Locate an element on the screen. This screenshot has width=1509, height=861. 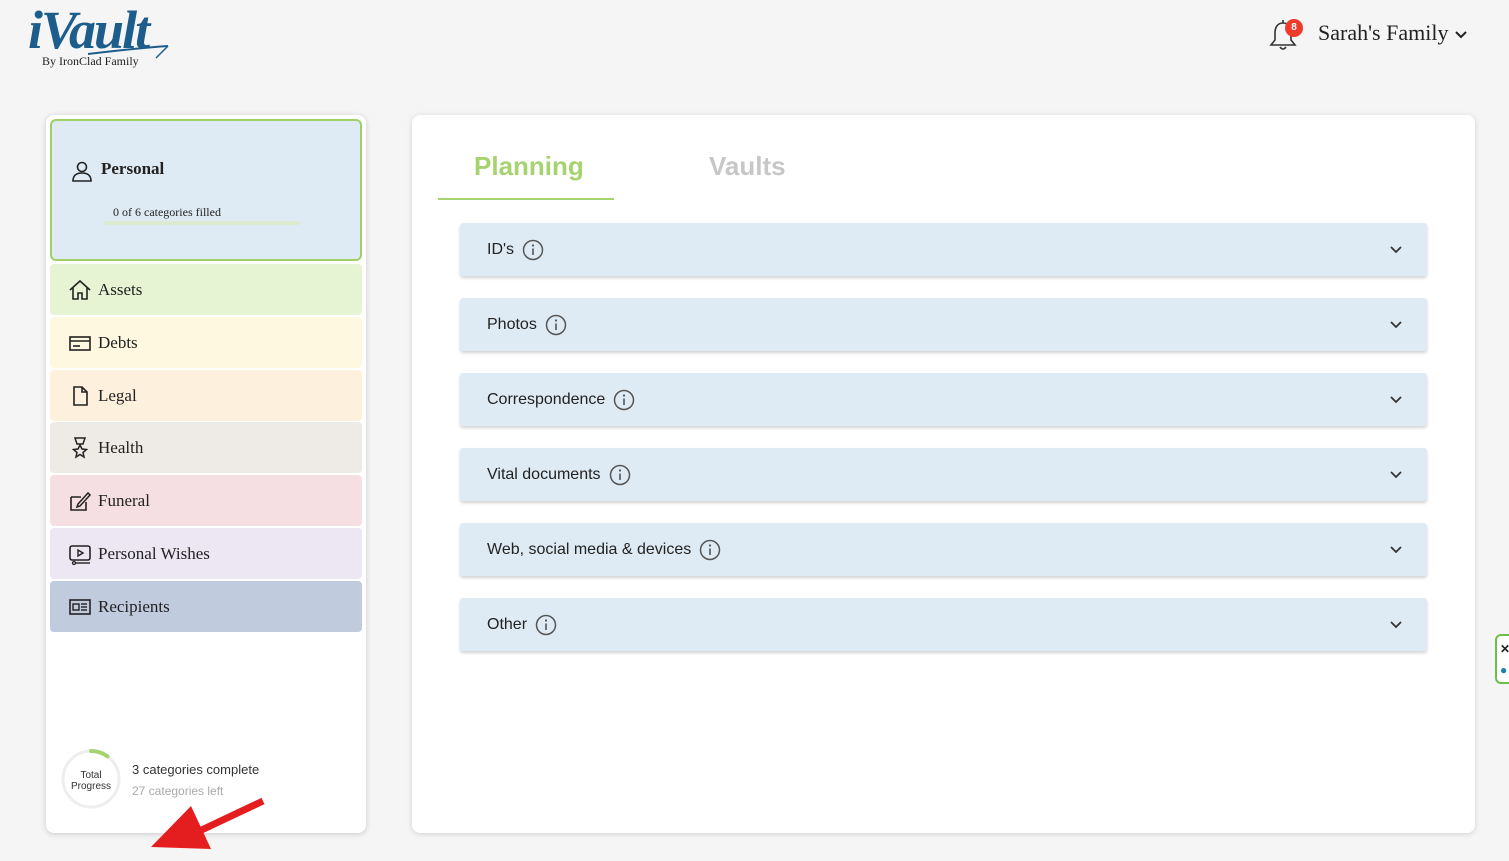
person-icon is located at coordinates (82, 171).